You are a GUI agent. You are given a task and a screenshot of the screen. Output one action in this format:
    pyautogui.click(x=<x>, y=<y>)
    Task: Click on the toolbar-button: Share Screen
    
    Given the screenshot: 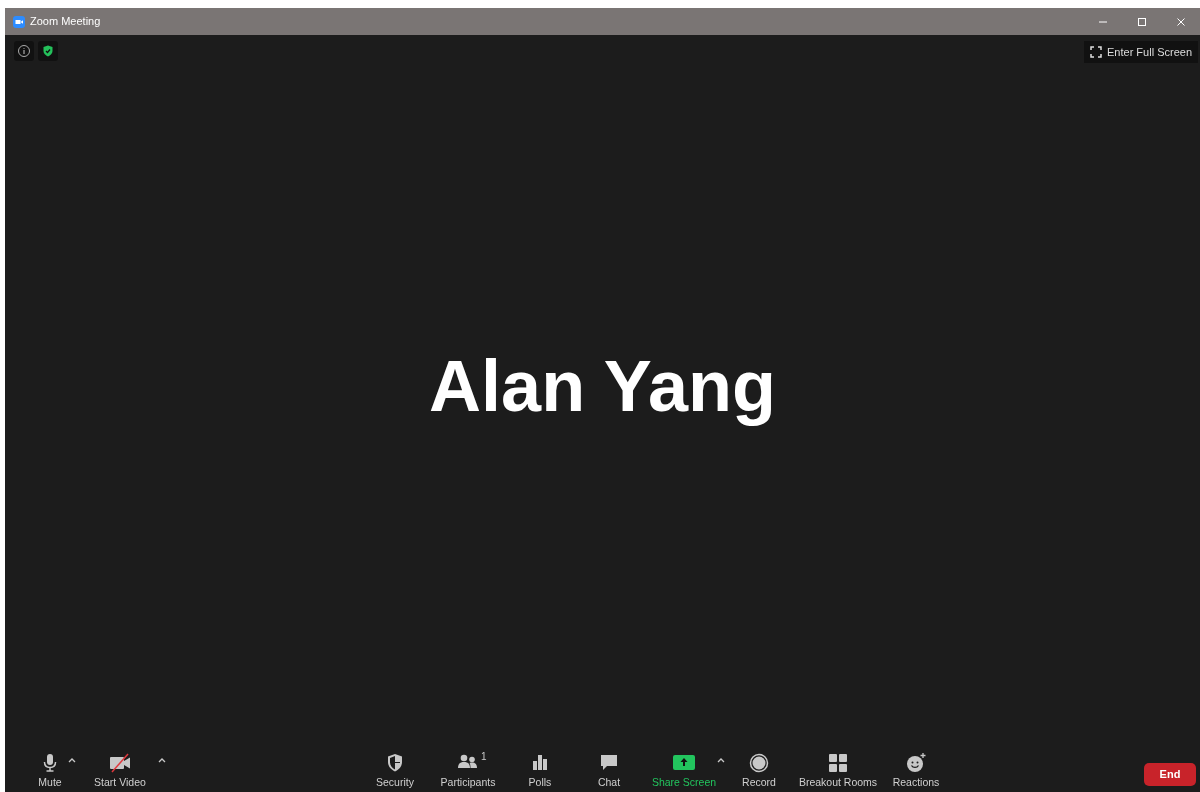 What is the action you would take?
    pyautogui.click(x=684, y=770)
    